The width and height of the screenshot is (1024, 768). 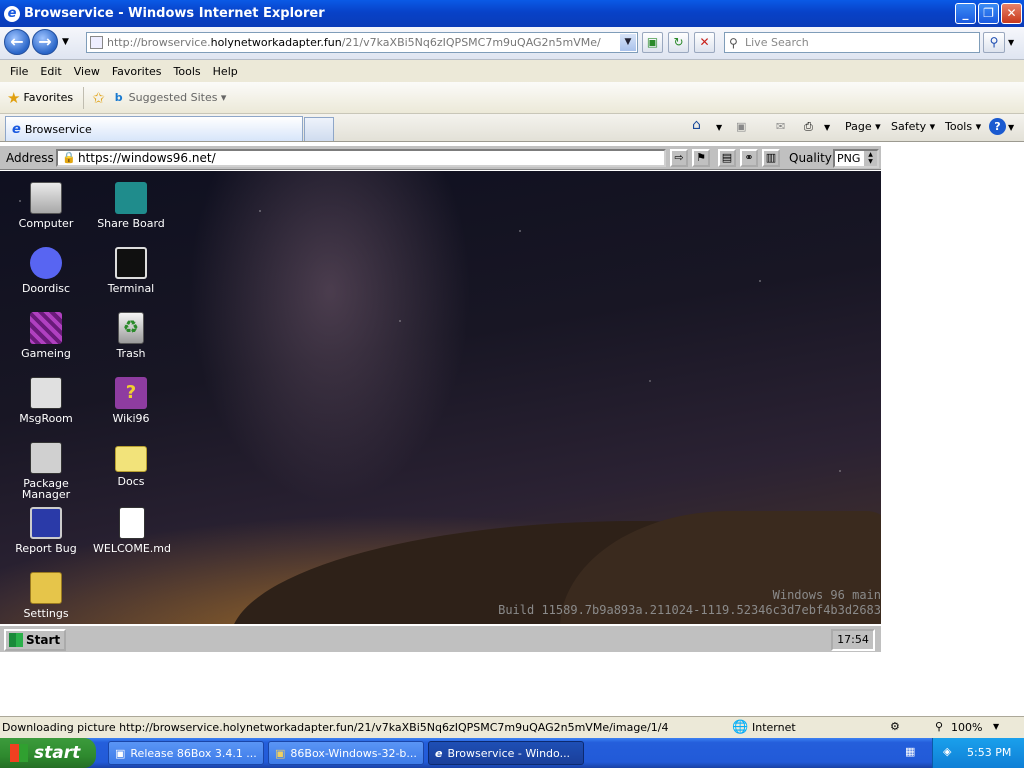 I want to click on markdown-file-icon, so click(x=132, y=523).